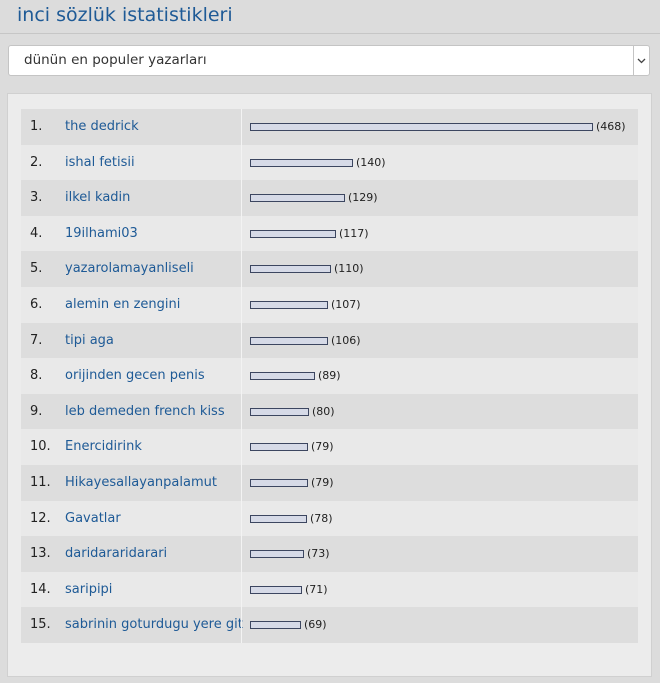 The width and height of the screenshot is (660, 683). I want to click on rank-number: 4., so click(36, 233).